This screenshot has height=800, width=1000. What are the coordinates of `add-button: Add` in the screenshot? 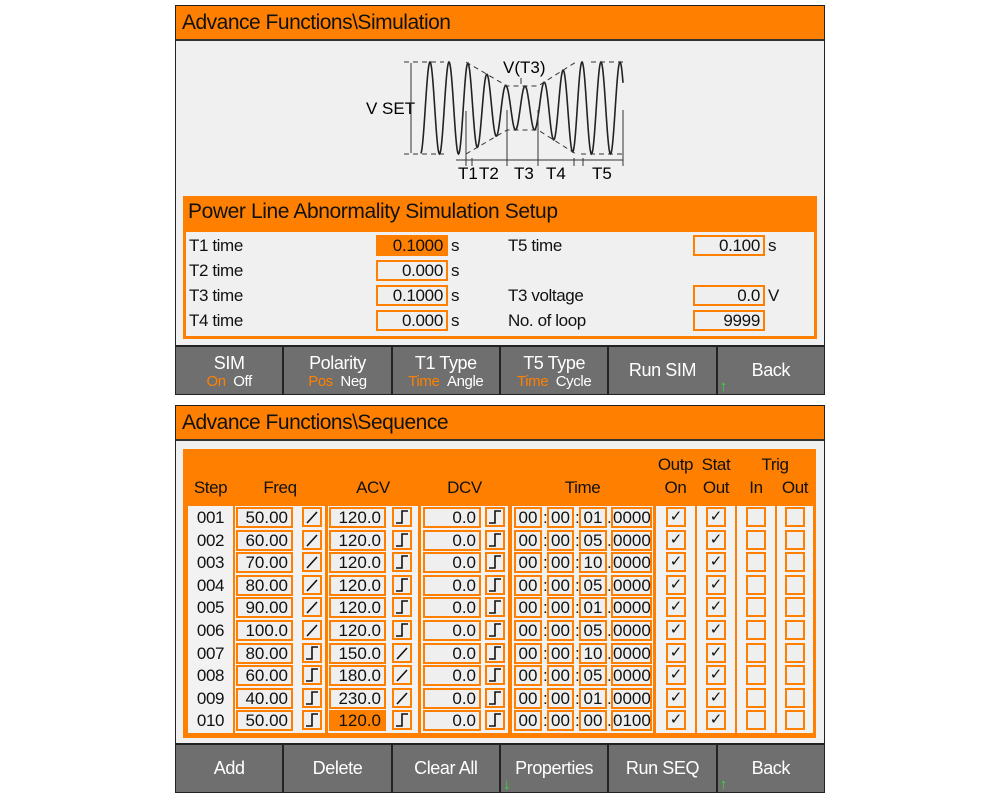 It's located at (229, 768).